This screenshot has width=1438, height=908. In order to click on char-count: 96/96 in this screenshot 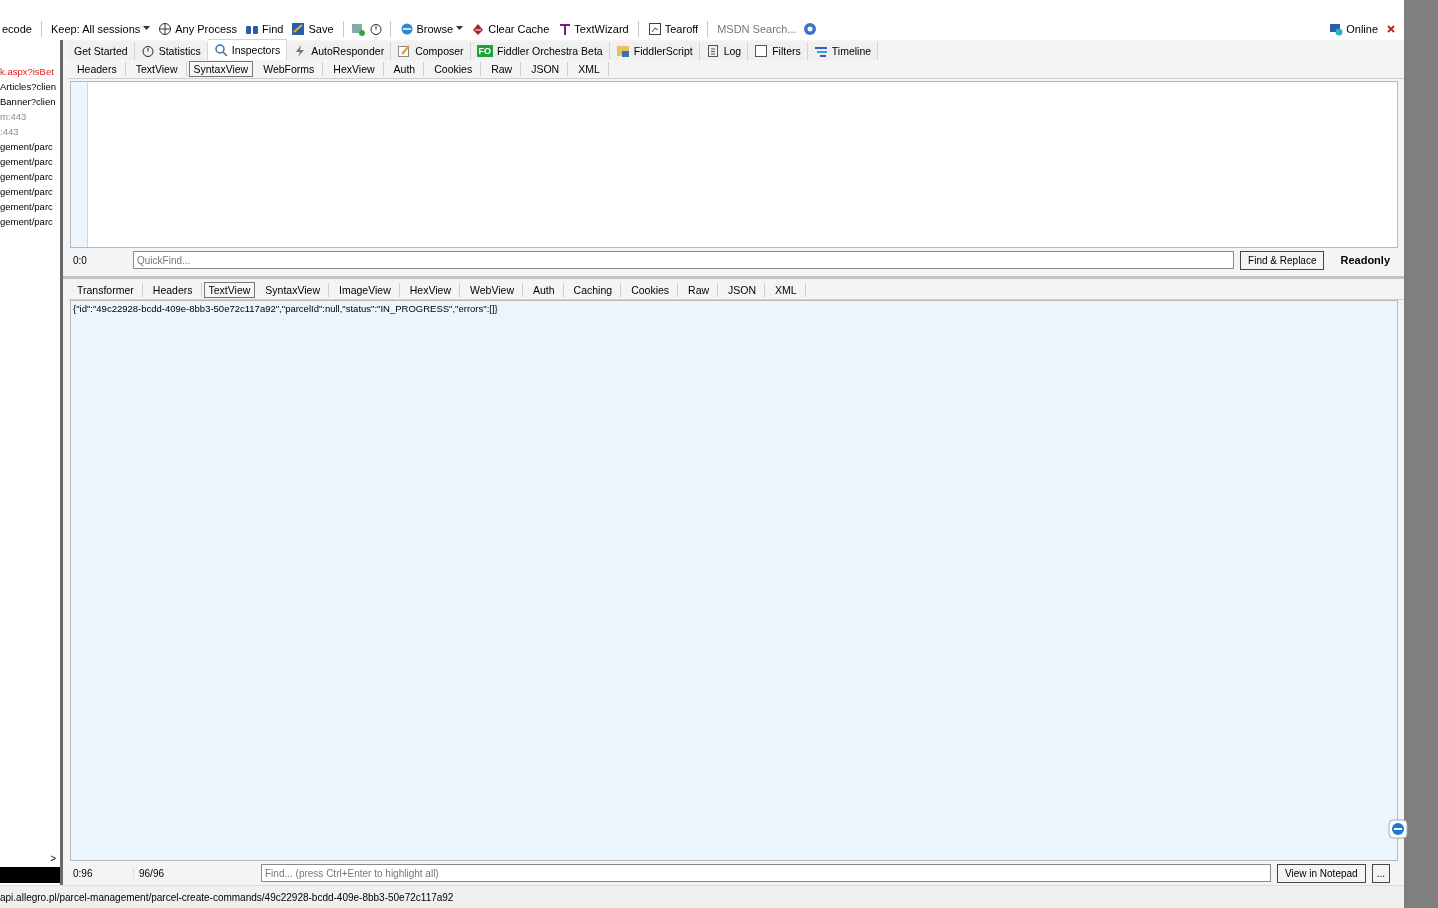, I will do `click(161, 873)`.